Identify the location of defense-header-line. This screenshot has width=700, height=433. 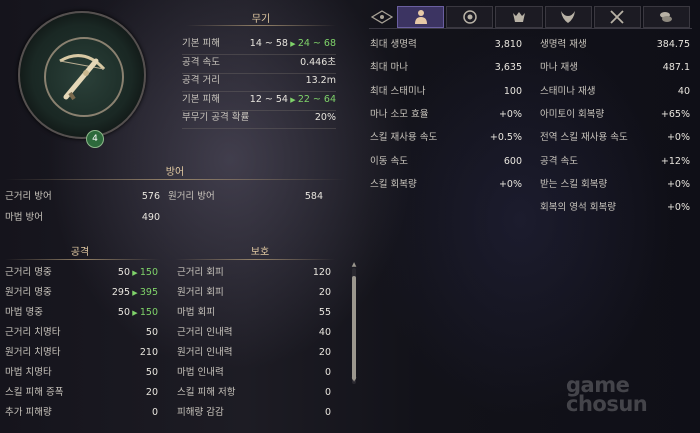
(175, 179).